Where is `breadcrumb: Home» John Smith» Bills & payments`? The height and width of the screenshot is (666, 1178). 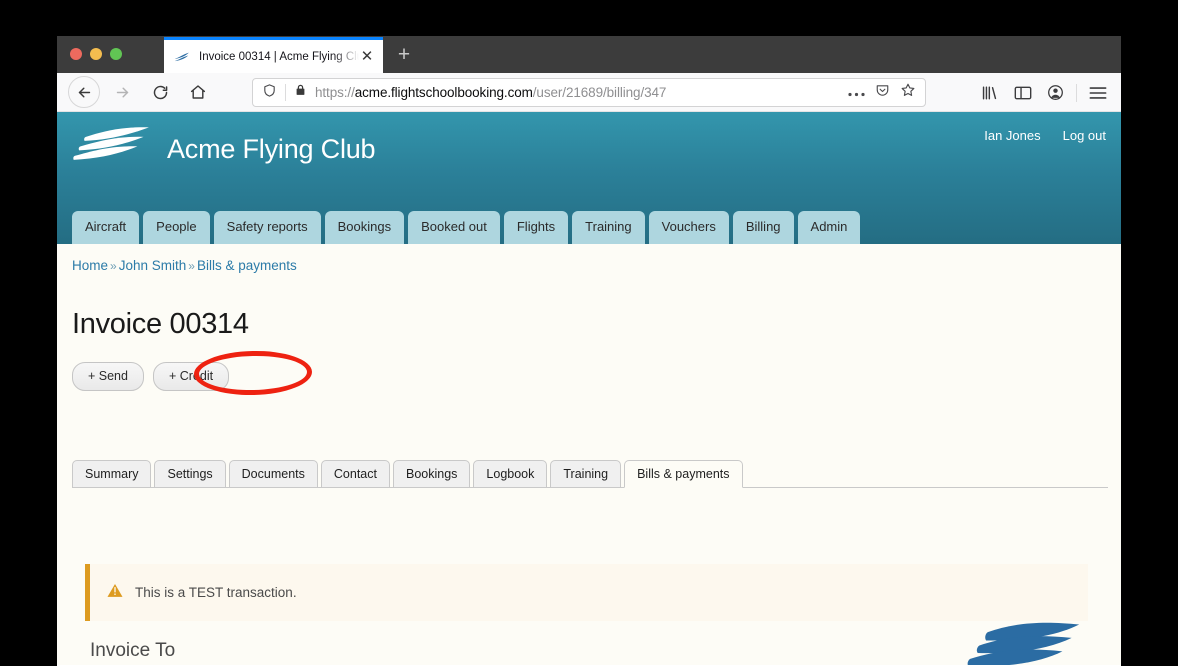
breadcrumb: Home» John Smith» Bills & payments is located at coordinates (184, 265).